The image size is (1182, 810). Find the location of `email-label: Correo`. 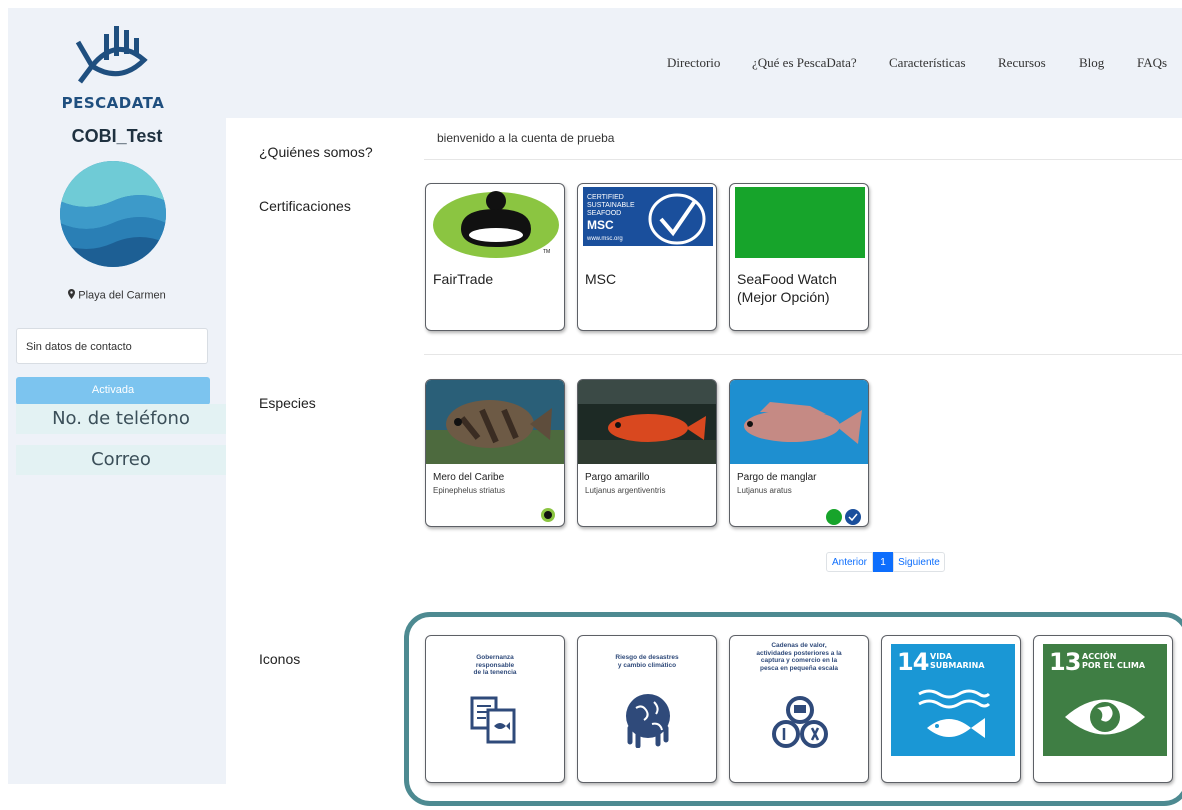

email-label: Correo is located at coordinates (121, 460).